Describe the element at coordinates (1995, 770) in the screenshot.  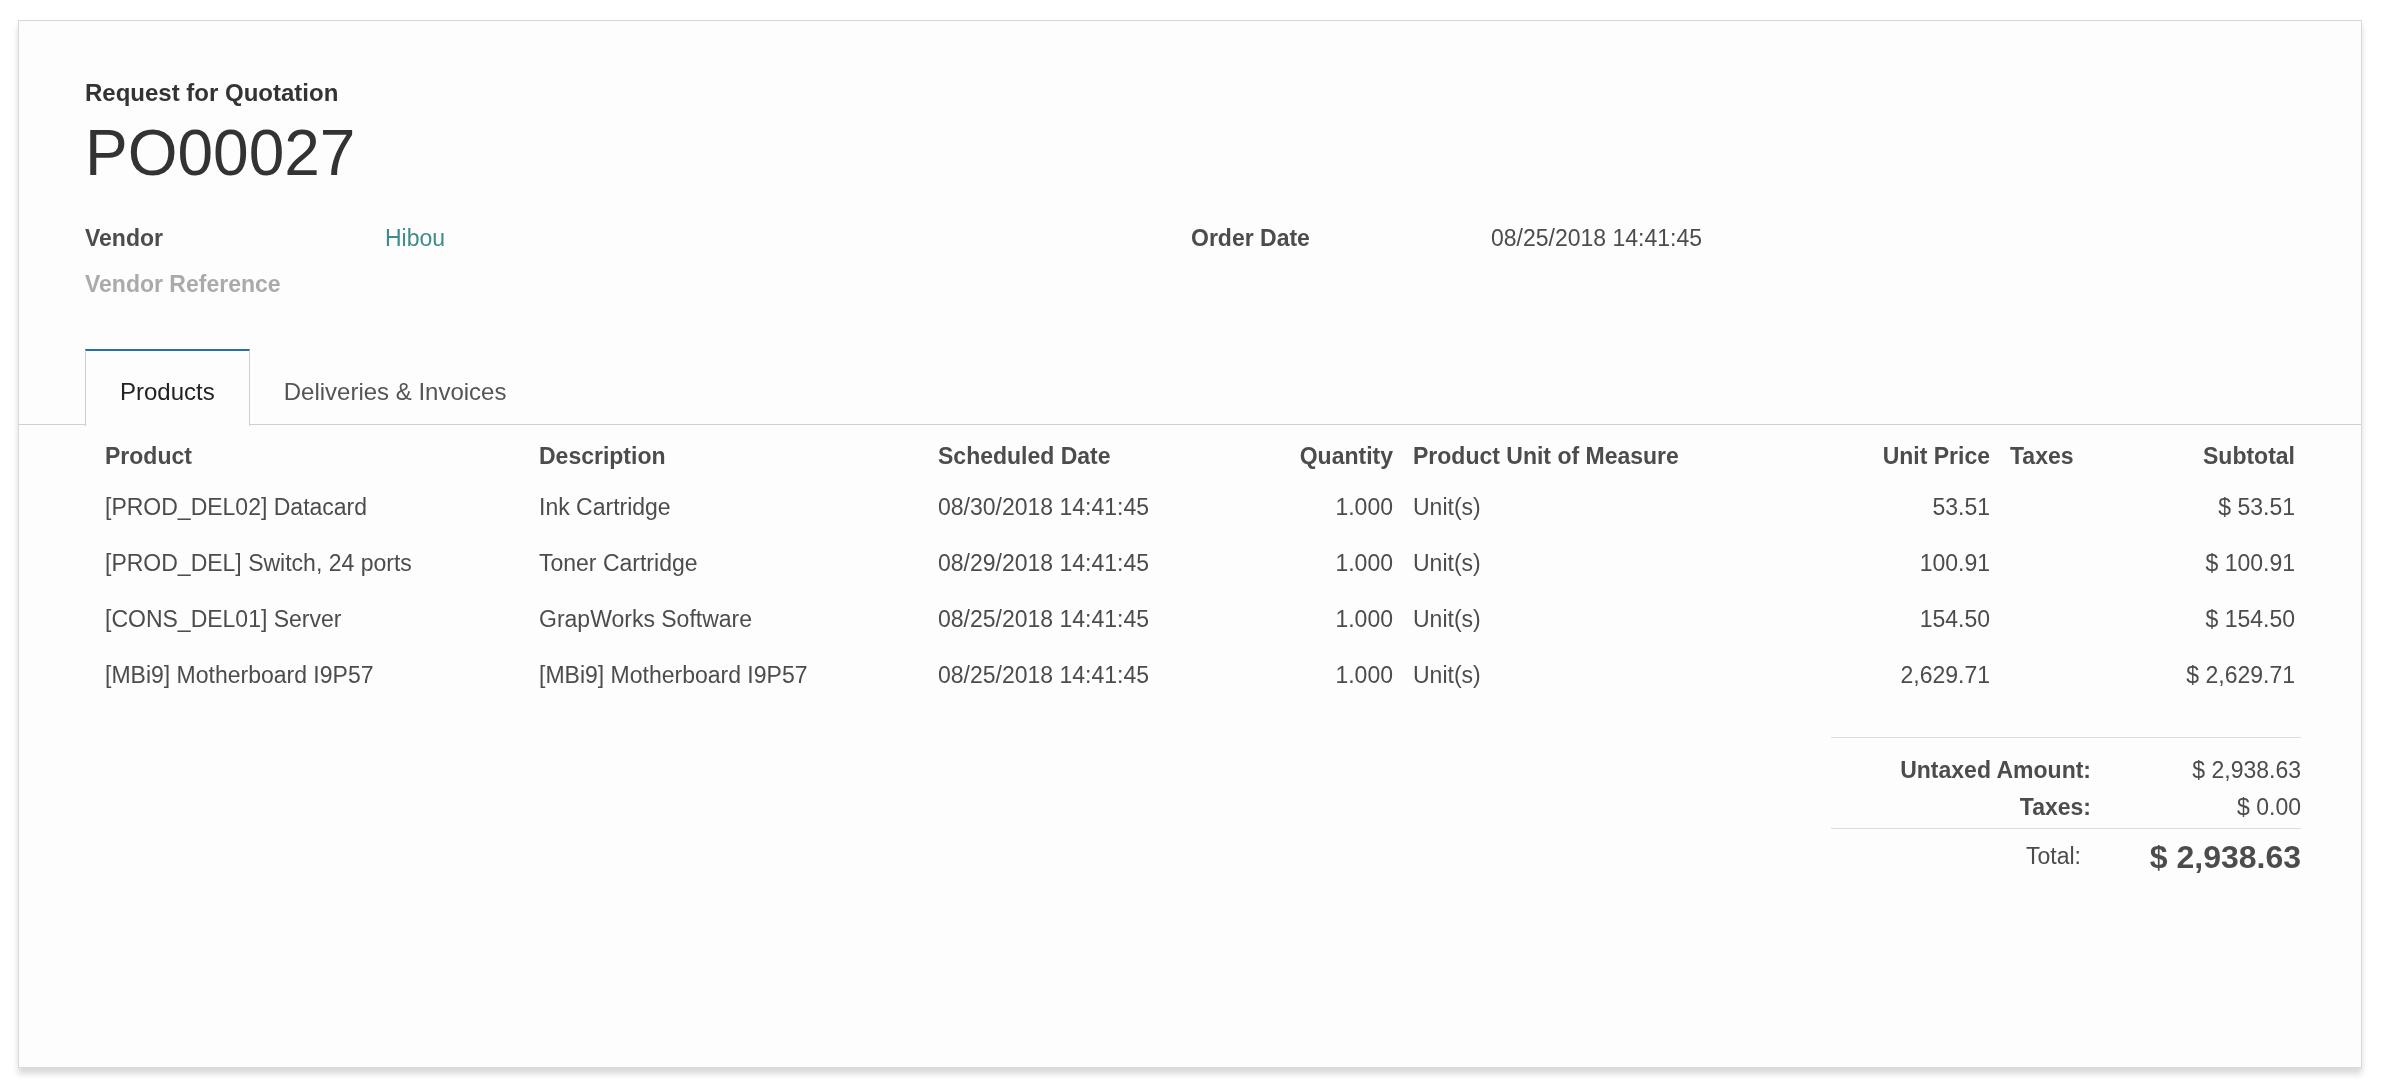
I see `total-label: Untaxed Amount:` at that location.